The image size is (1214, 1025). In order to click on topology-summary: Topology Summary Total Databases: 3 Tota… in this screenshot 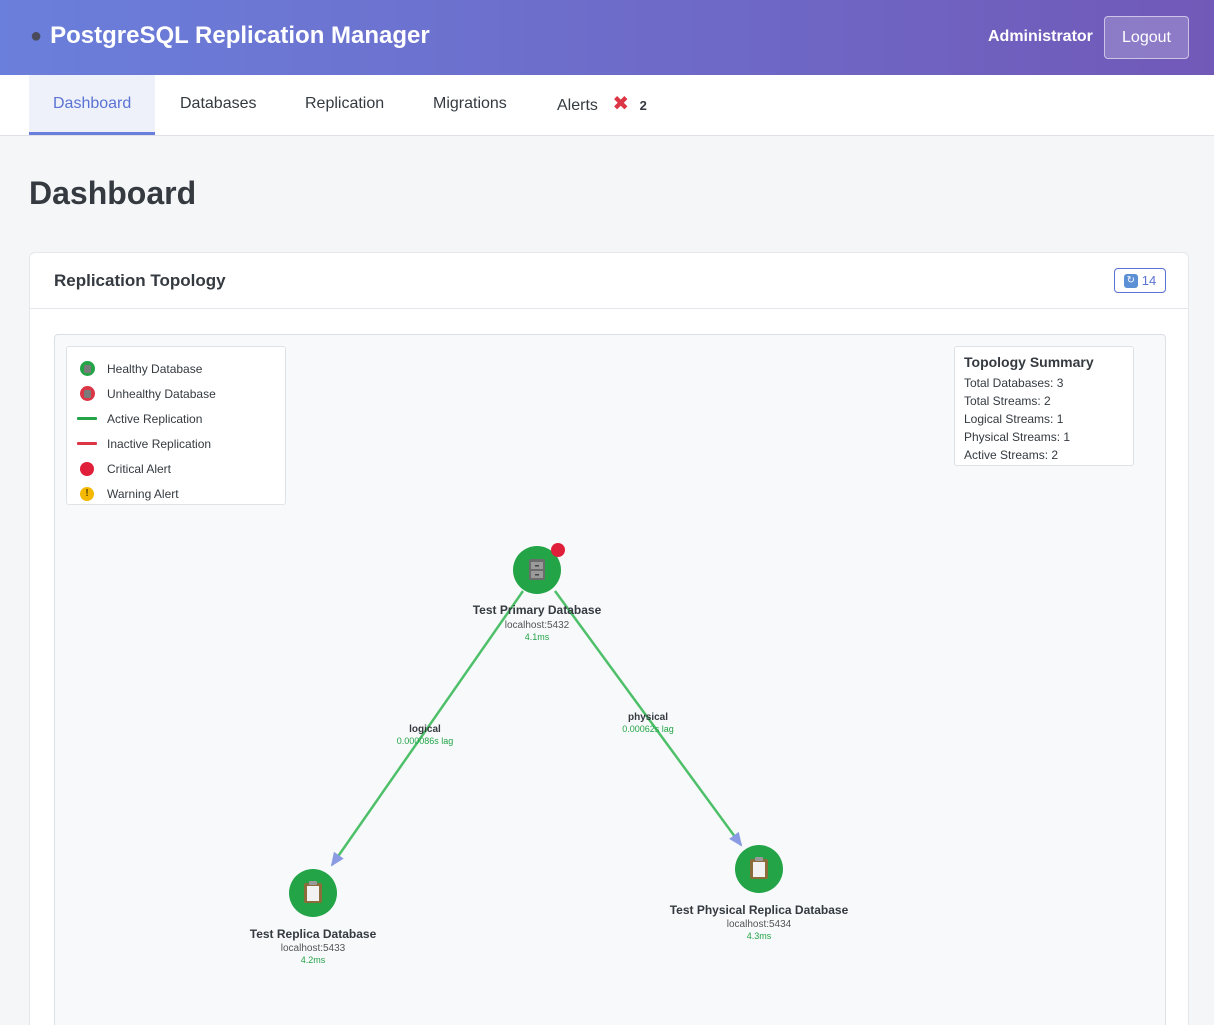, I will do `click(1044, 406)`.